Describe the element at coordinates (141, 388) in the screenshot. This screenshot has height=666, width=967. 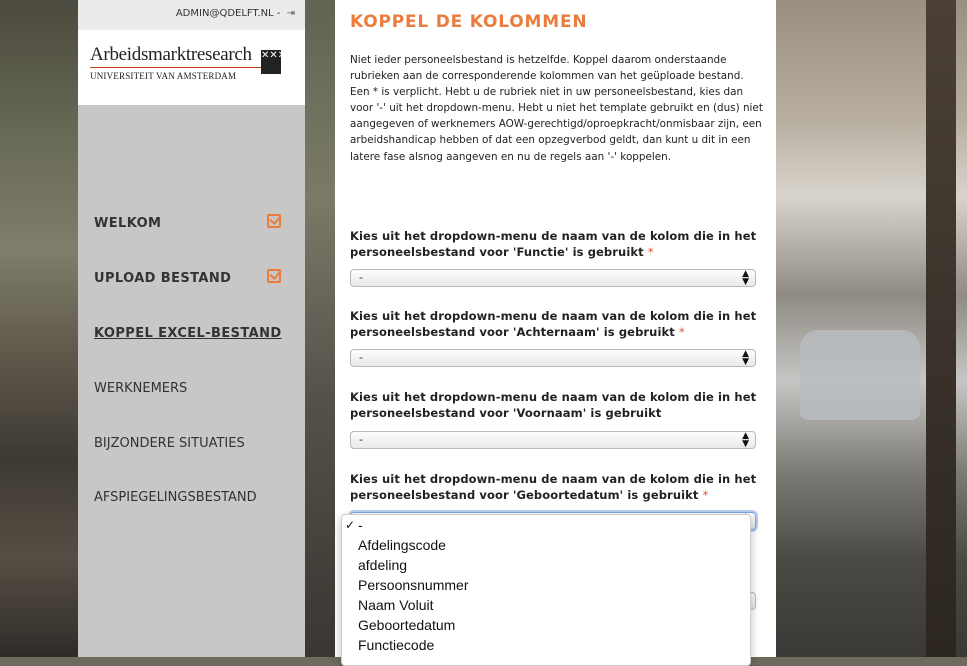
I see `sidebar-item-label: WERKNEMERS` at that location.